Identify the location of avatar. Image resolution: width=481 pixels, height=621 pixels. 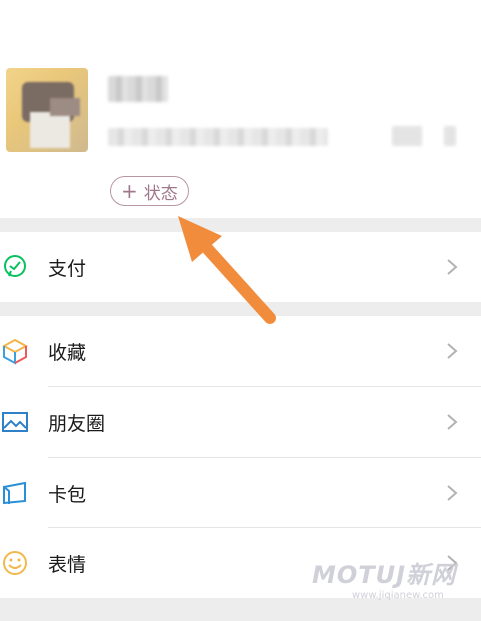
(47, 110).